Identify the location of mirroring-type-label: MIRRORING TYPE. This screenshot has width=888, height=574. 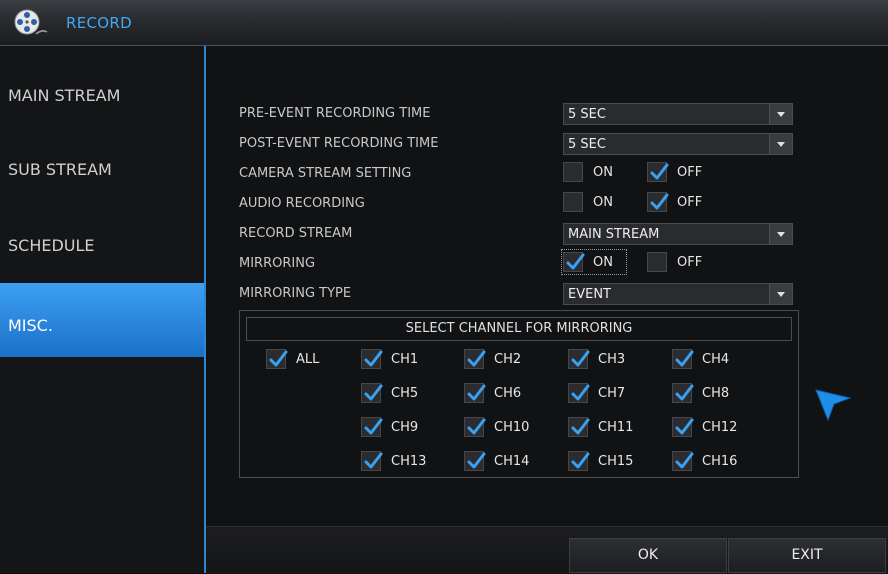
(295, 293).